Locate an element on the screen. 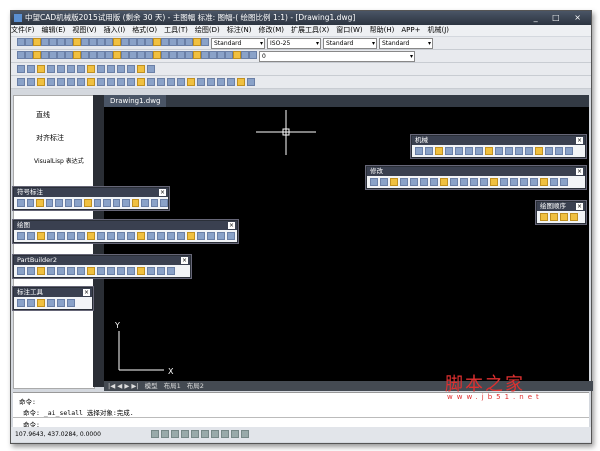  window-controls: _ □ × is located at coordinates (560, 18).